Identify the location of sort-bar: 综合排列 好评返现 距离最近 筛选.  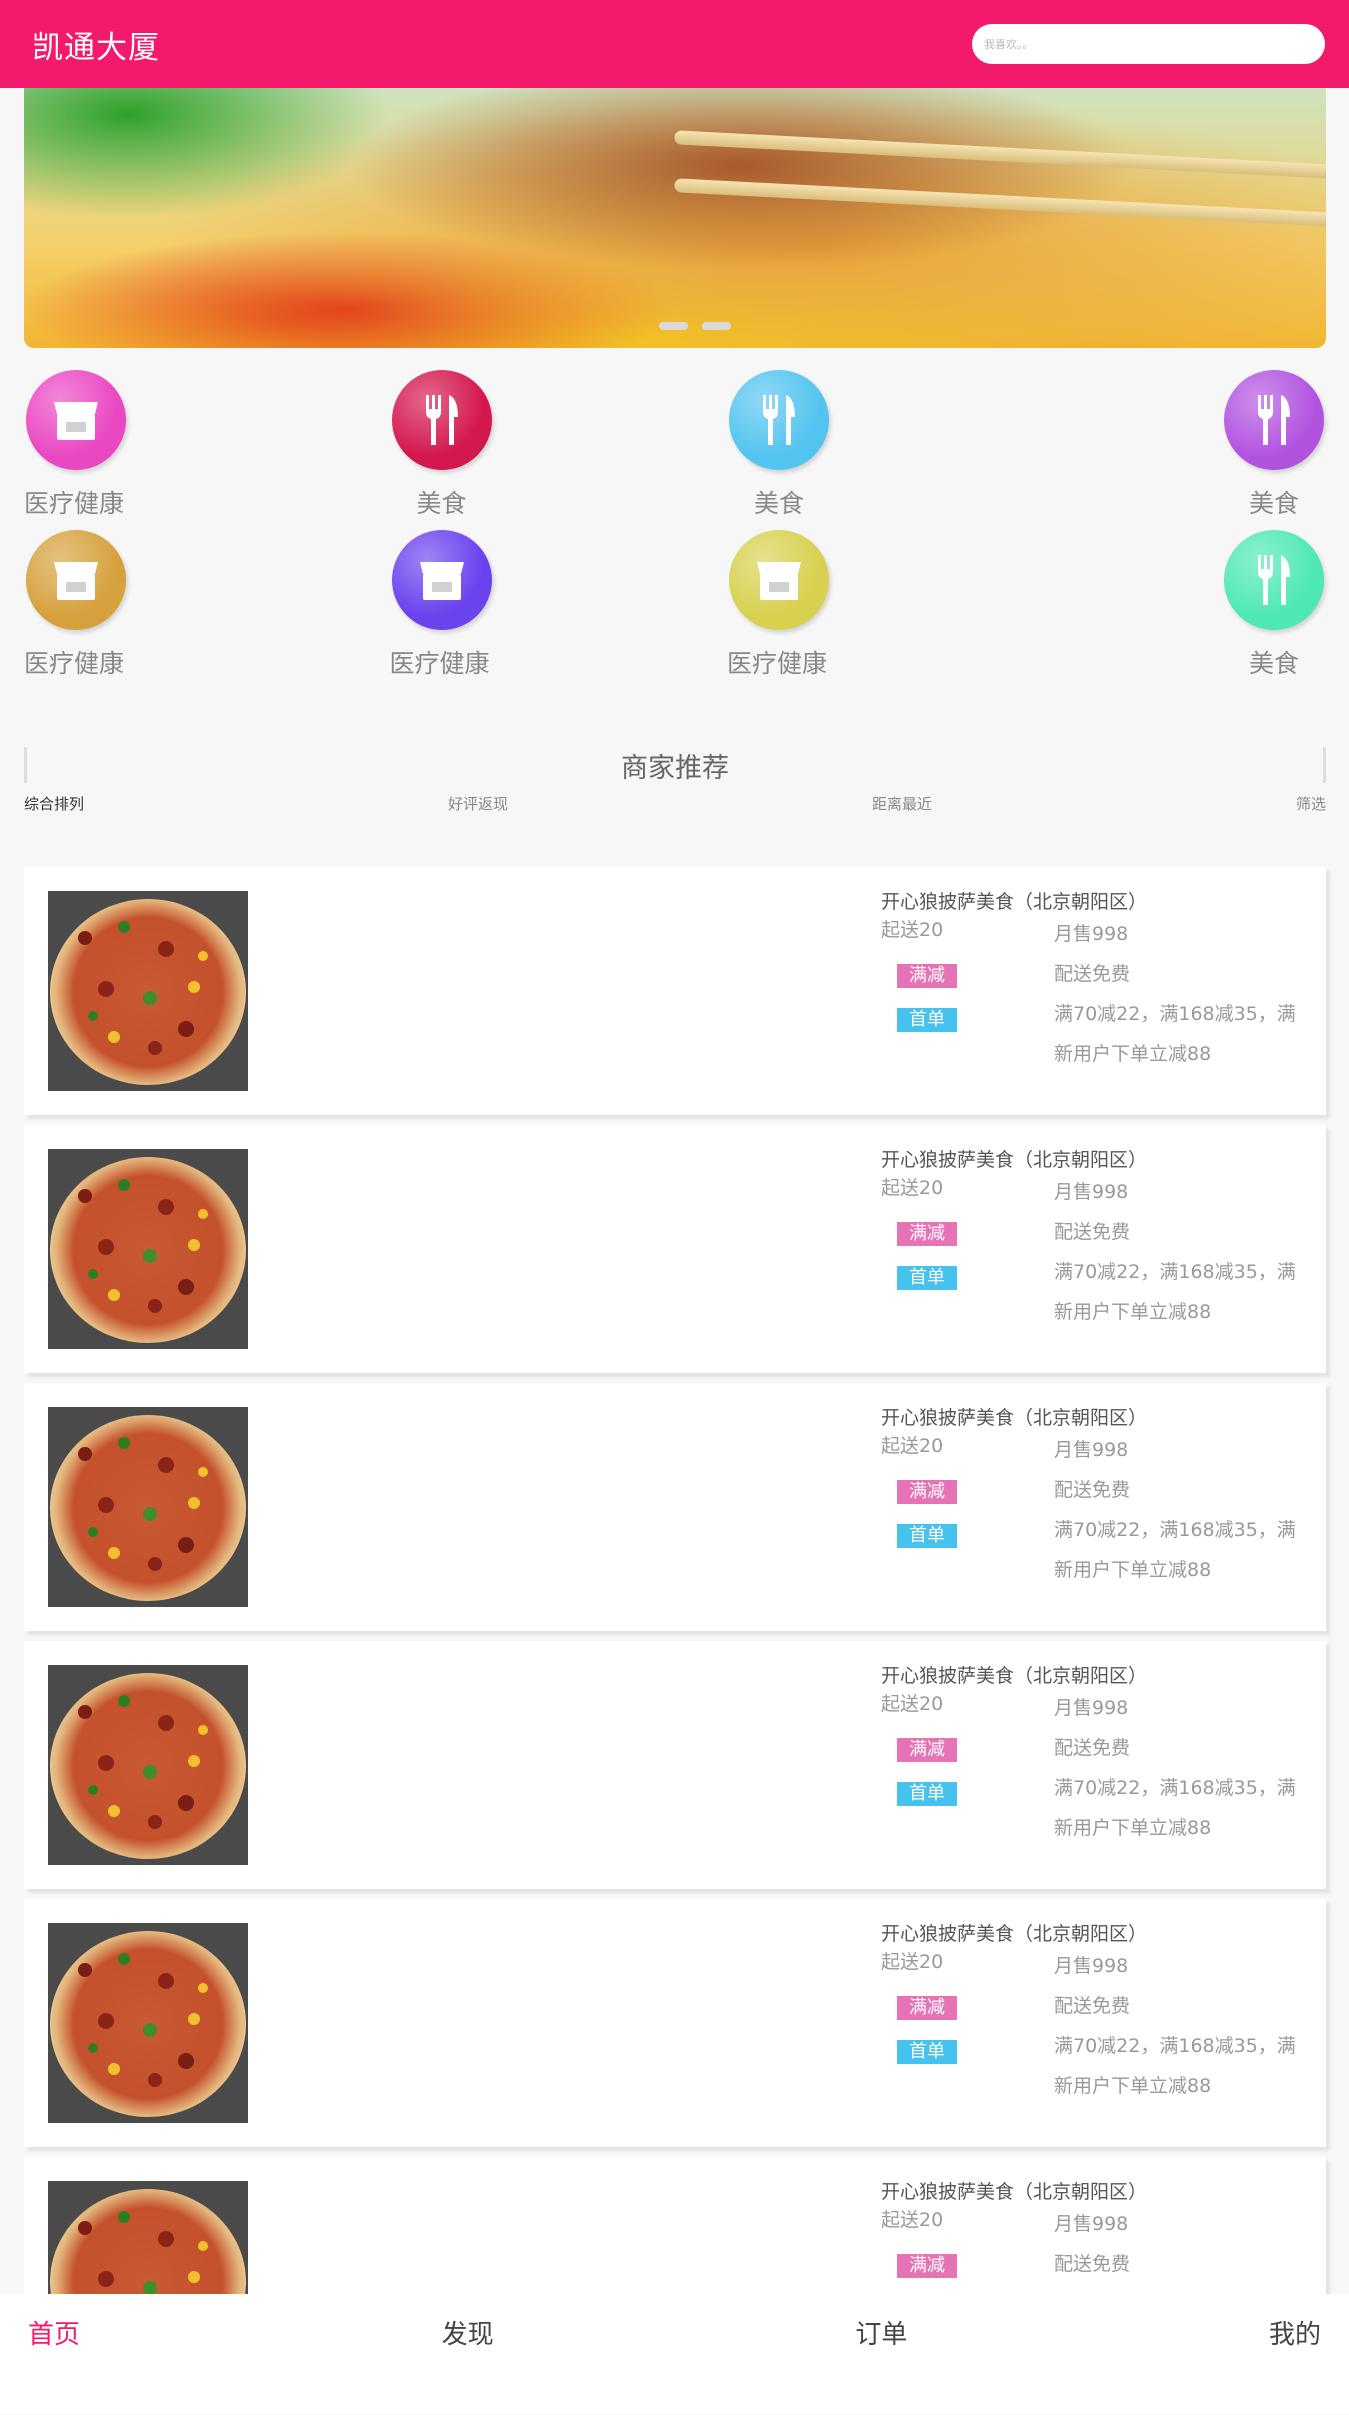
(675, 803).